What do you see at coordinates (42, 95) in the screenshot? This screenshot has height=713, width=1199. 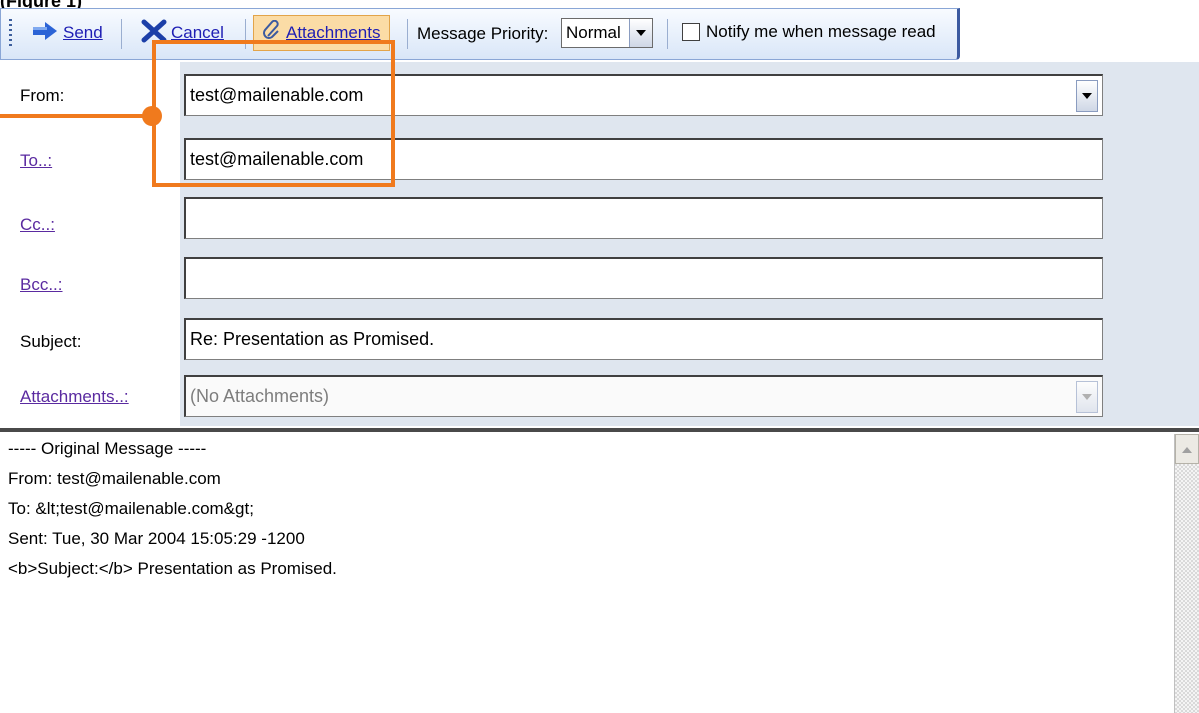 I see `from-label: From:` at bounding box center [42, 95].